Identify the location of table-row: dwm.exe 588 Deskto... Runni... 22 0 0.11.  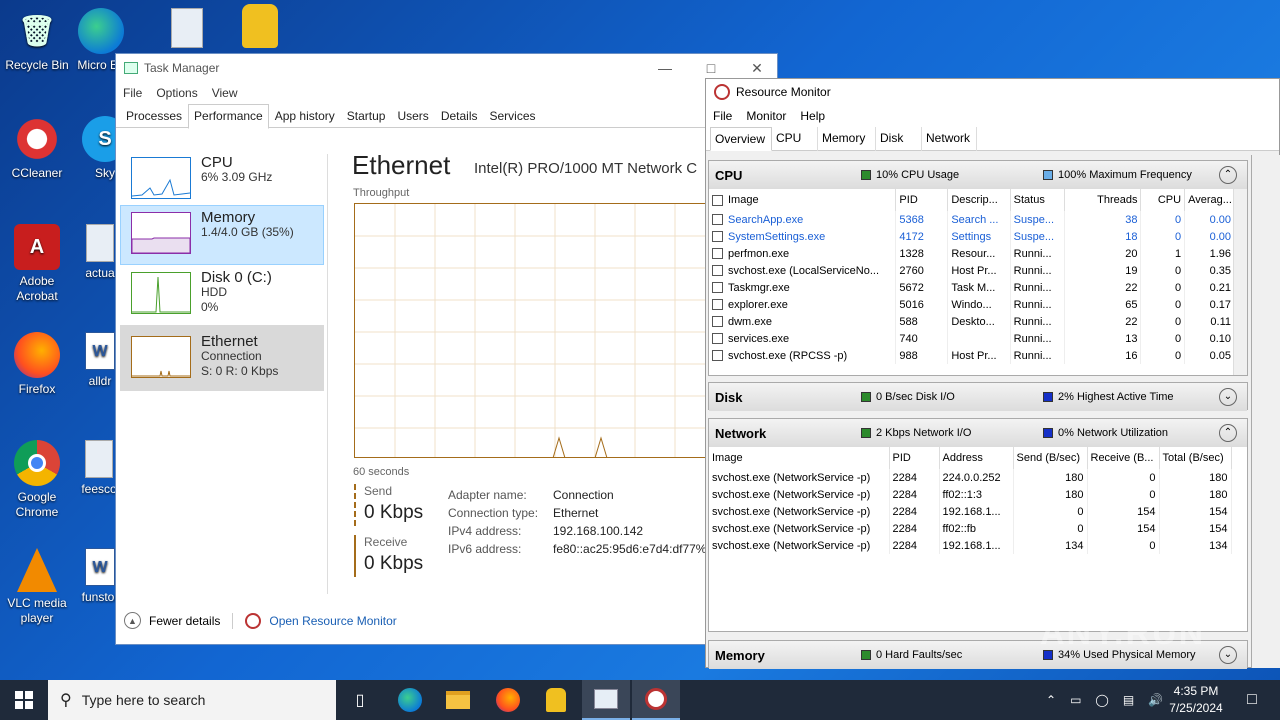
(972, 321).